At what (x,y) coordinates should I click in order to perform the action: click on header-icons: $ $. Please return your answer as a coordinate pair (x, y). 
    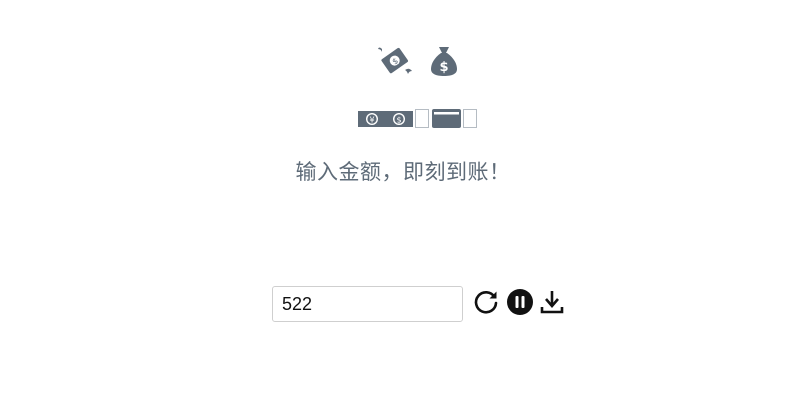
    Looking at the image, I should click on (418, 61).